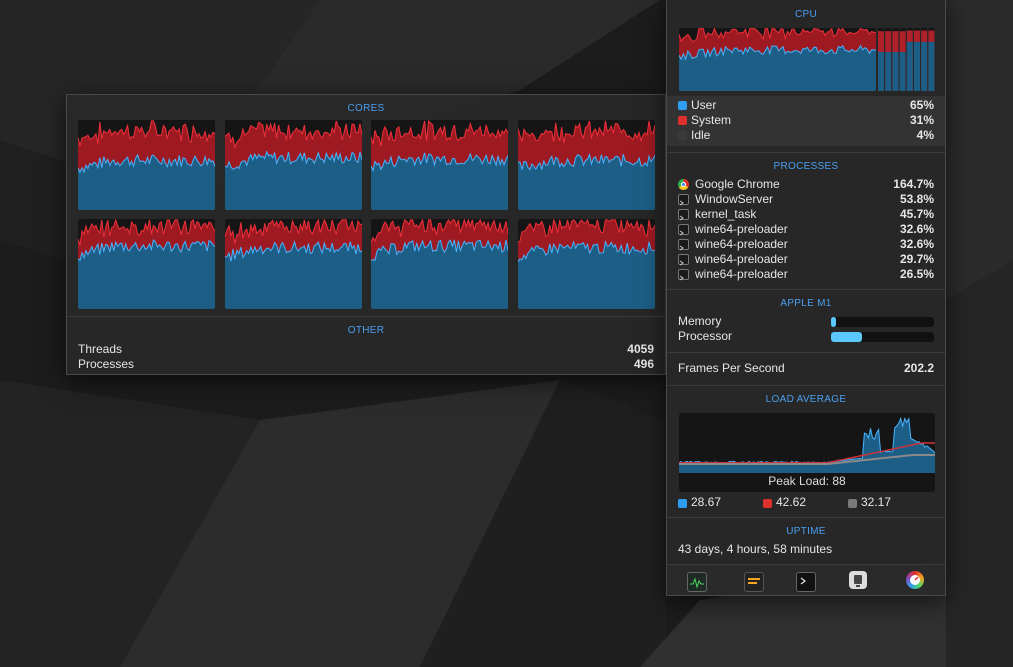  I want to click on gpu-memory-label: Memory, so click(700, 321).